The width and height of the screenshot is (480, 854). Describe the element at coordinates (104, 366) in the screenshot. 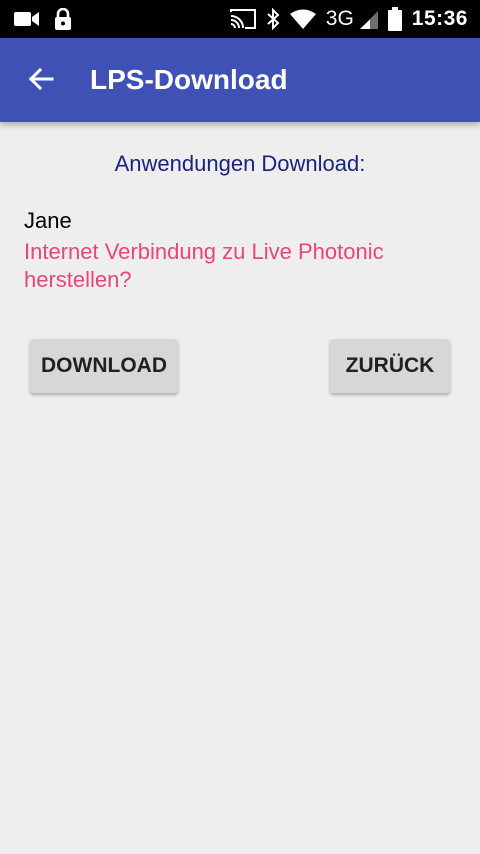

I see `download-button: DOWNLOAD` at that location.